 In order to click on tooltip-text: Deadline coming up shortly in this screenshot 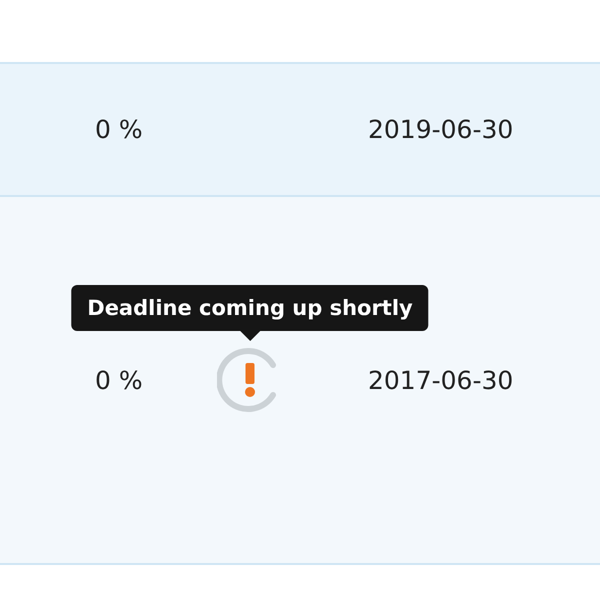, I will do `click(250, 308)`.